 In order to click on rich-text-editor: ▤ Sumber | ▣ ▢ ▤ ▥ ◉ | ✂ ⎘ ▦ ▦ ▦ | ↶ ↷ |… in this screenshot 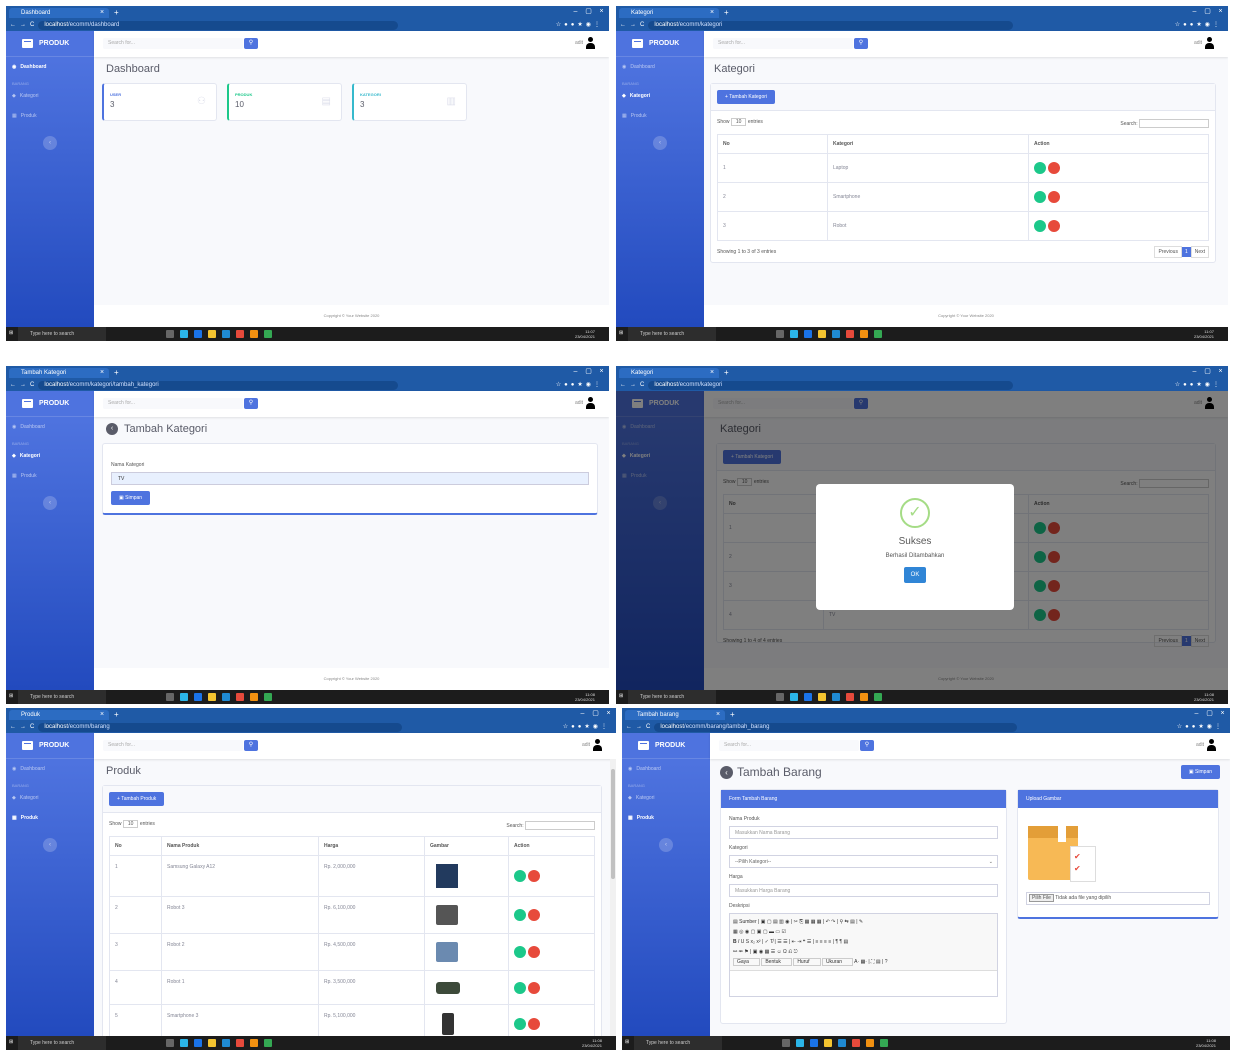, I will do `click(863, 955)`.